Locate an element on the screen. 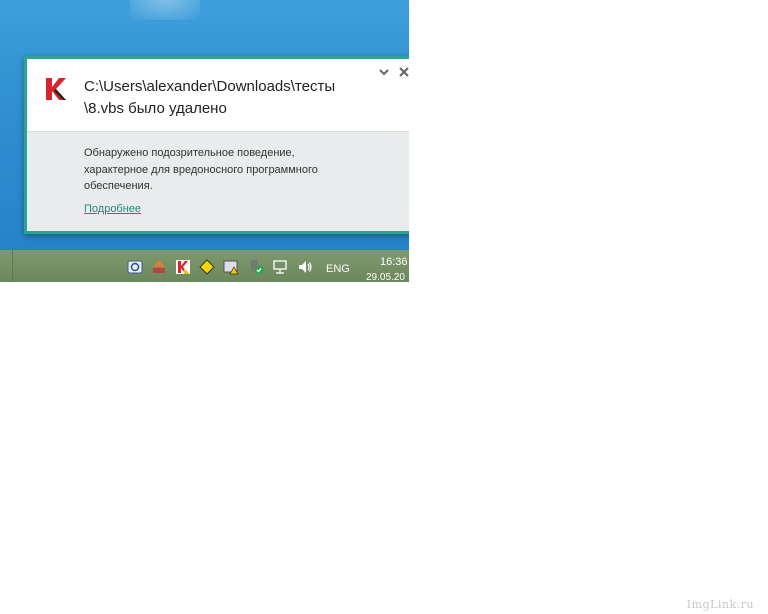 The image size is (768, 614). usb-safe-icon is located at coordinates (256, 267).